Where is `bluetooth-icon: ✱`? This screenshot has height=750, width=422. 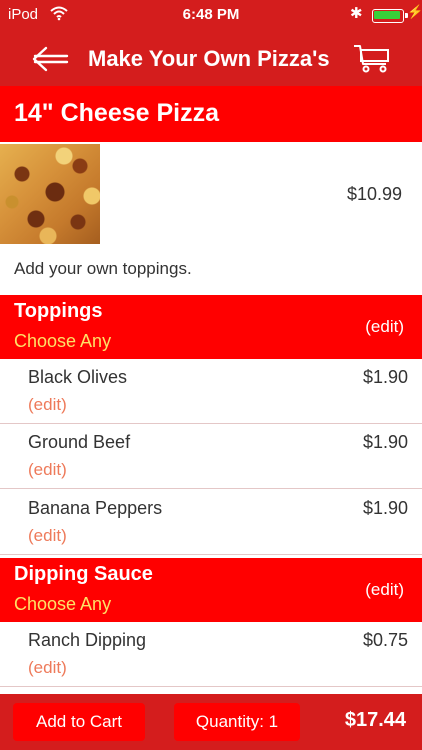
bluetooth-icon: ✱ is located at coordinates (356, 13).